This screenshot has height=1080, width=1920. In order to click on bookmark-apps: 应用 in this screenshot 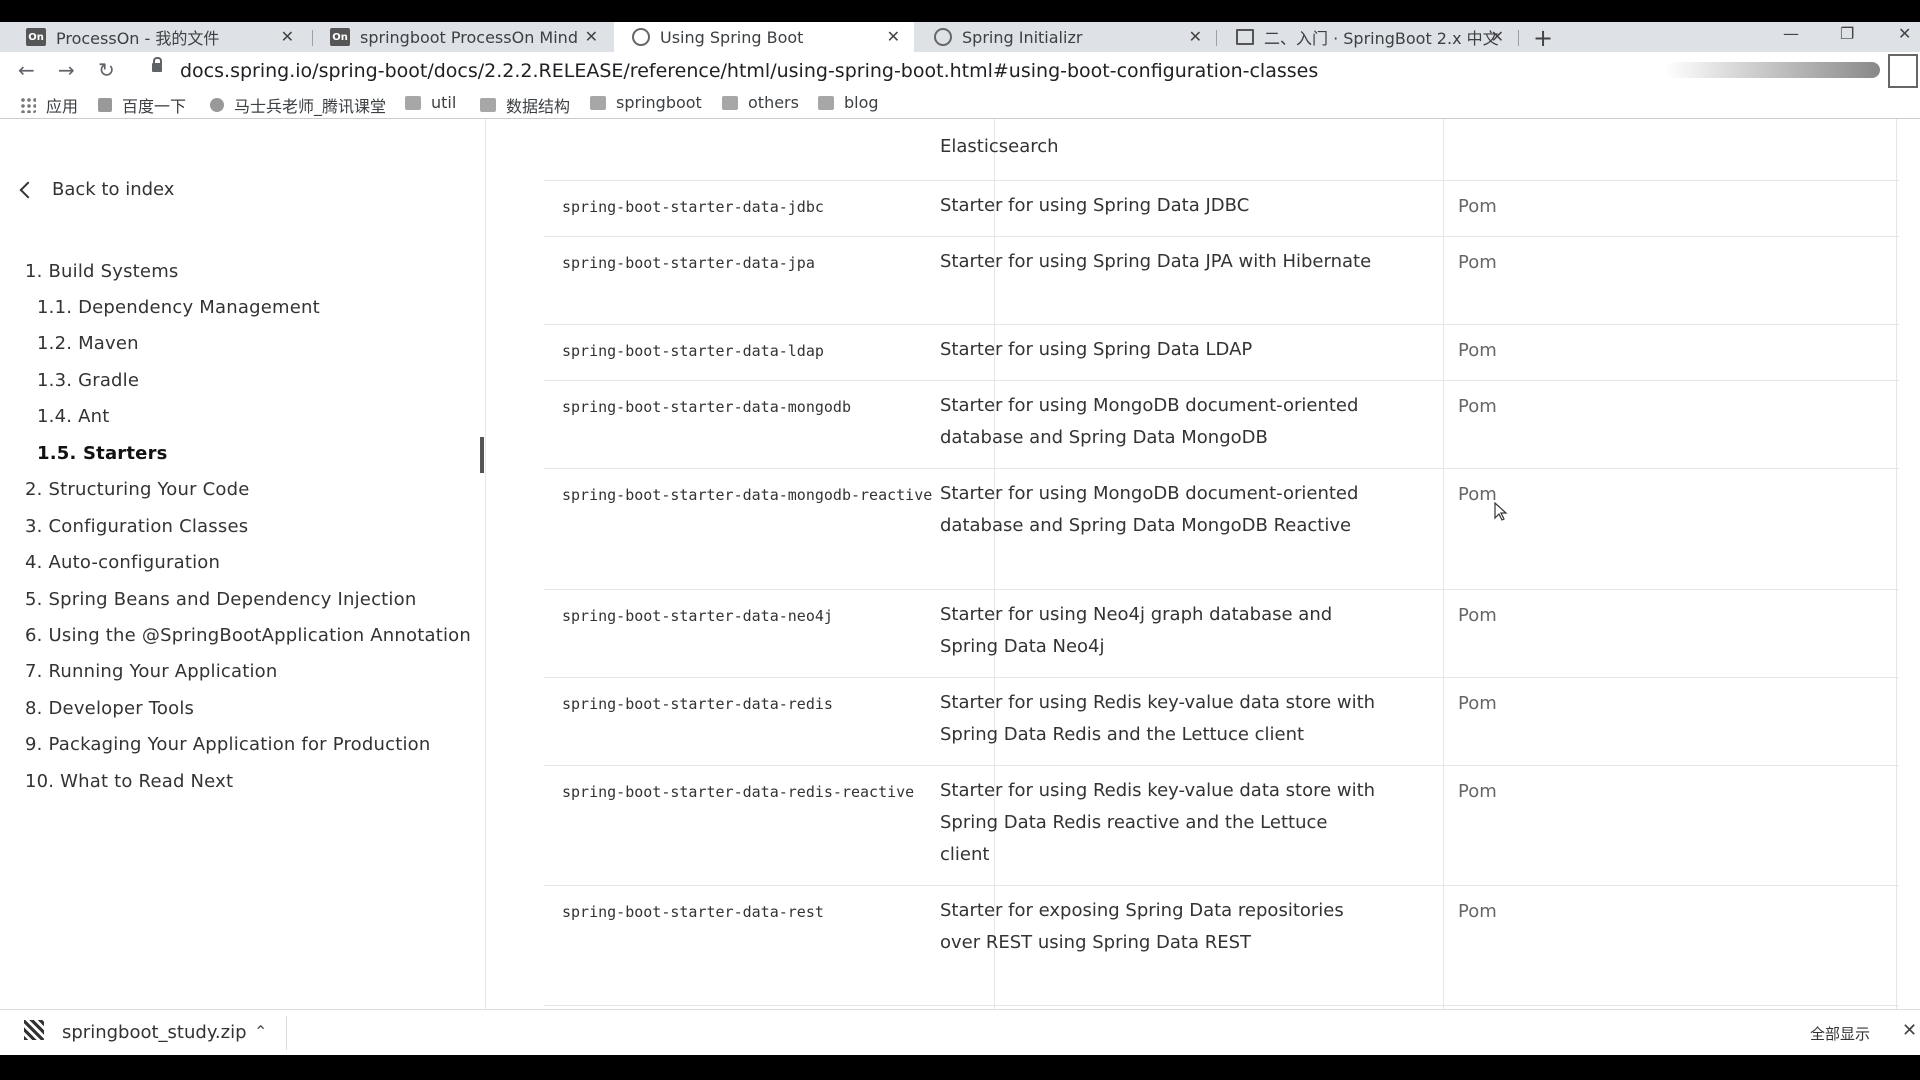, I will do `click(49, 105)`.